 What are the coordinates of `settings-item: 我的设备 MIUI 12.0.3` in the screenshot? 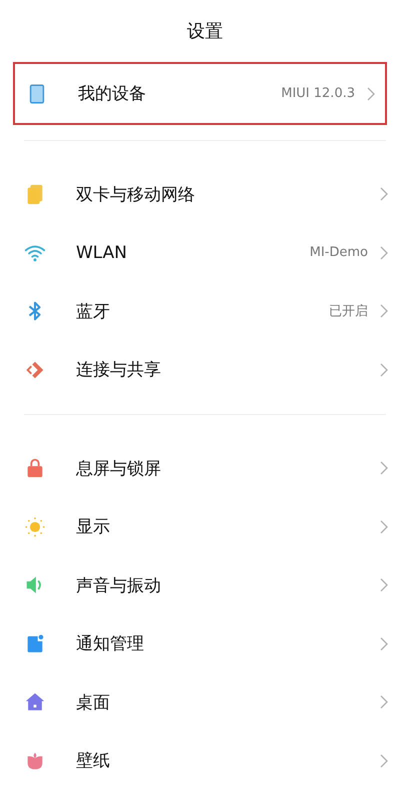 It's located at (200, 93).